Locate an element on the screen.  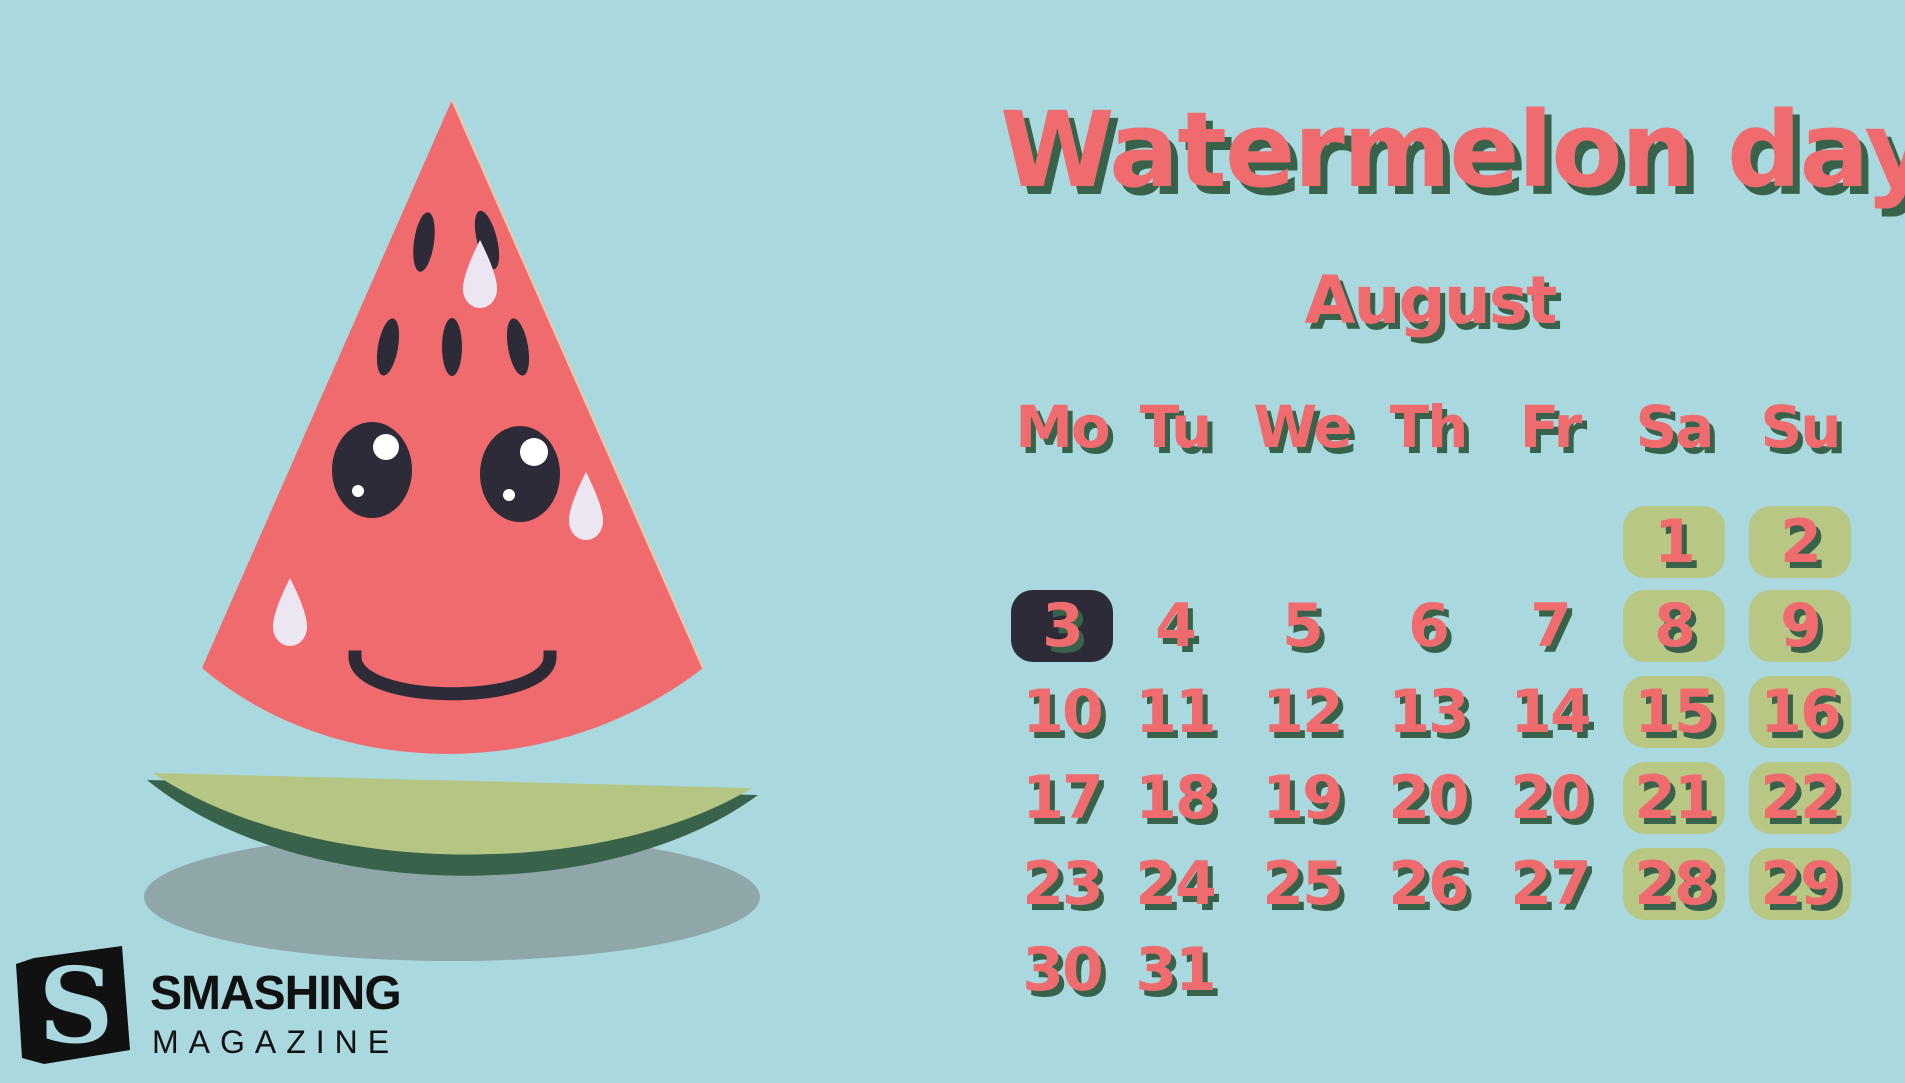
calendar-day: 31 is located at coordinates (1175, 970).